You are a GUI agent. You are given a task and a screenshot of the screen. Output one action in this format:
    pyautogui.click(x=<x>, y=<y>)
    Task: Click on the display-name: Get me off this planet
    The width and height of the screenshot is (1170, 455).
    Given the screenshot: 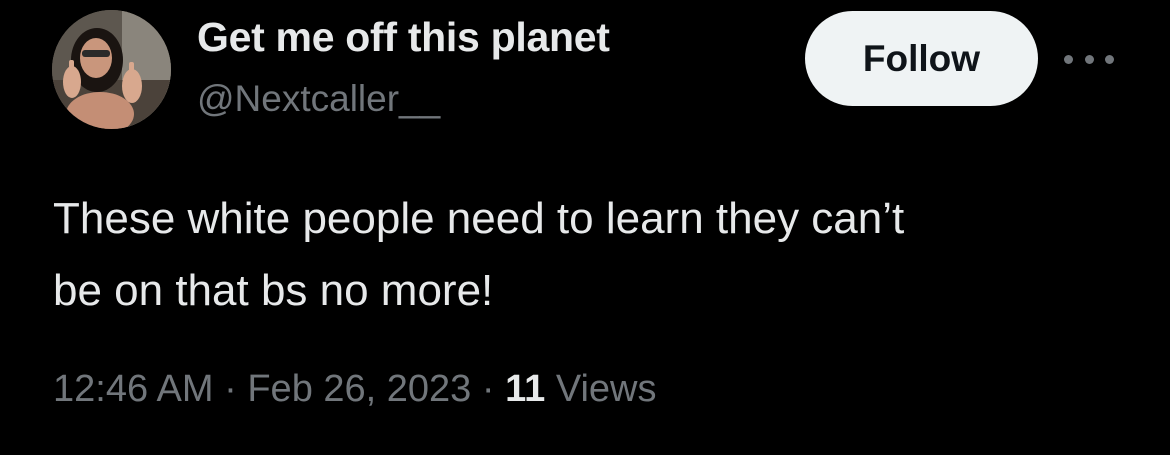 What is the action you would take?
    pyautogui.click(x=403, y=37)
    